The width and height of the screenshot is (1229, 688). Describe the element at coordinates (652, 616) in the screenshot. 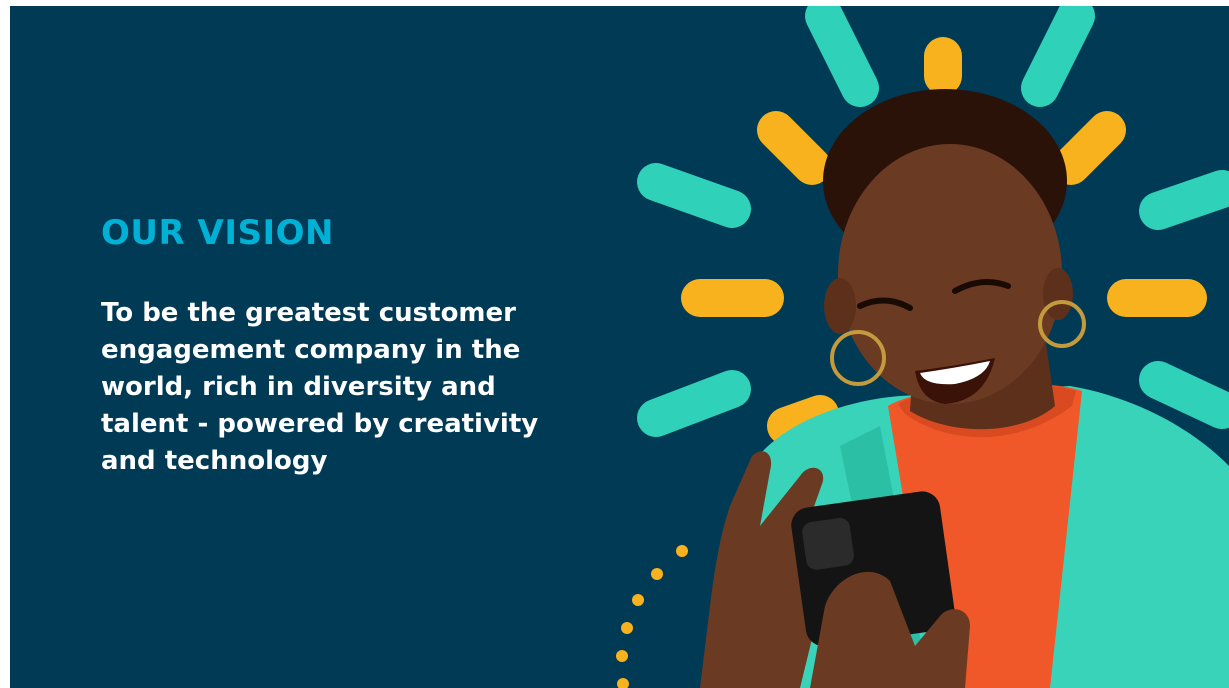

I see `dotted-arc` at that location.